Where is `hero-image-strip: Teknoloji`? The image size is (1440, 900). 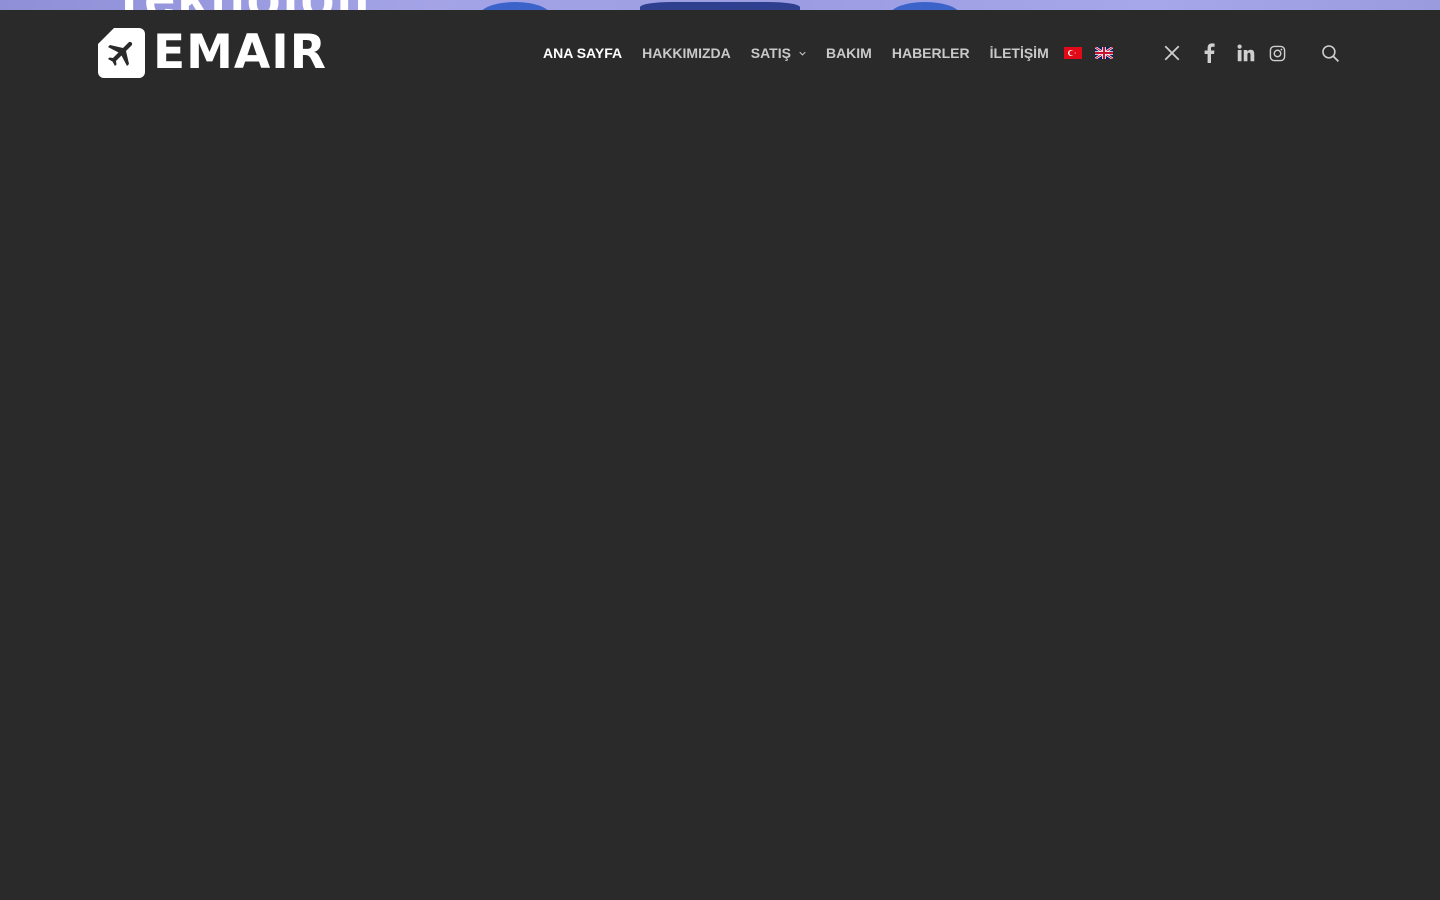 hero-image-strip: Teknoloji is located at coordinates (720, 5).